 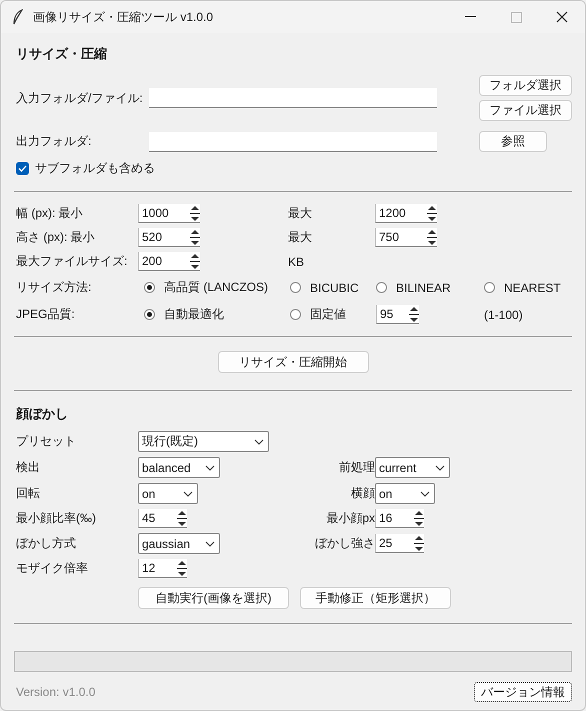 I want to click on checkbox, so click(x=22, y=168).